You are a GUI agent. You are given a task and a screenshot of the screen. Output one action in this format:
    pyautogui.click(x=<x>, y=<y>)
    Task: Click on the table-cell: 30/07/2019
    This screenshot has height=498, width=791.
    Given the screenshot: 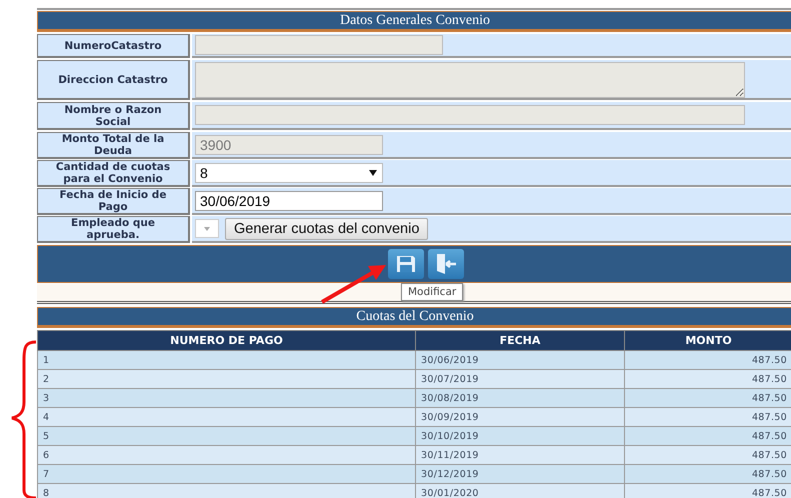 What is the action you would take?
    pyautogui.click(x=520, y=379)
    